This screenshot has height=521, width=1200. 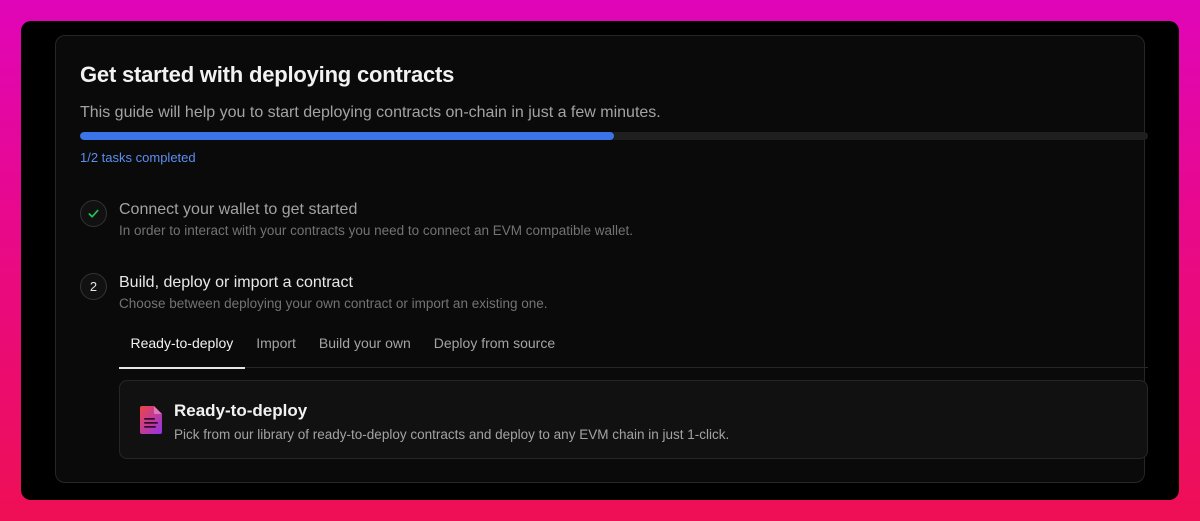 I want to click on step-number-badge: 2, so click(x=93, y=286).